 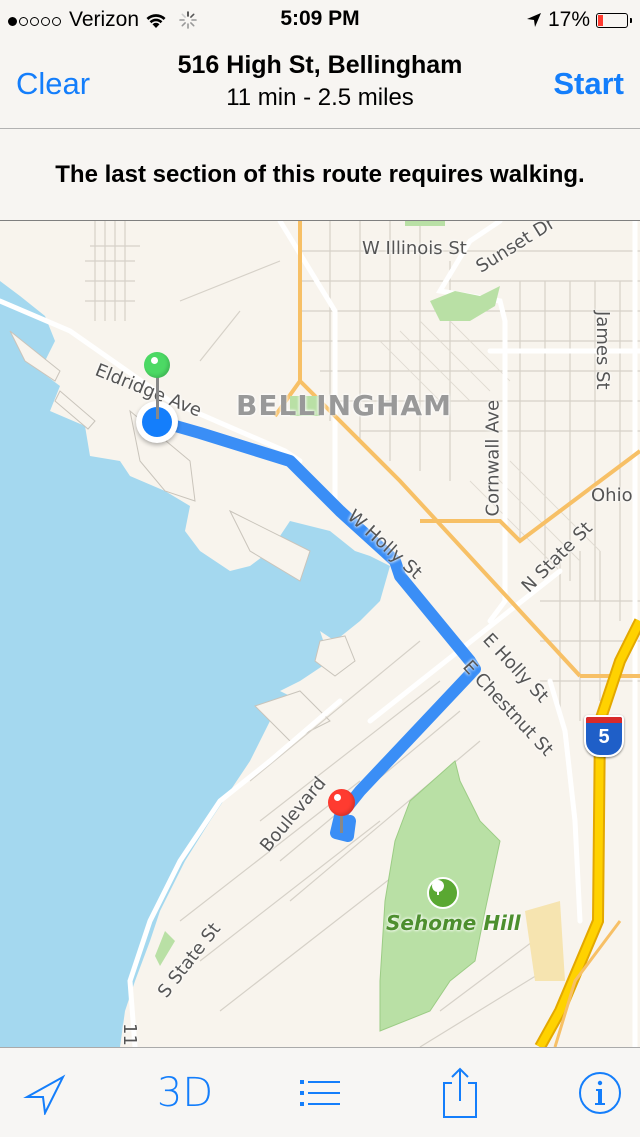 I want to click on info-icon, so click(x=600, y=1092).